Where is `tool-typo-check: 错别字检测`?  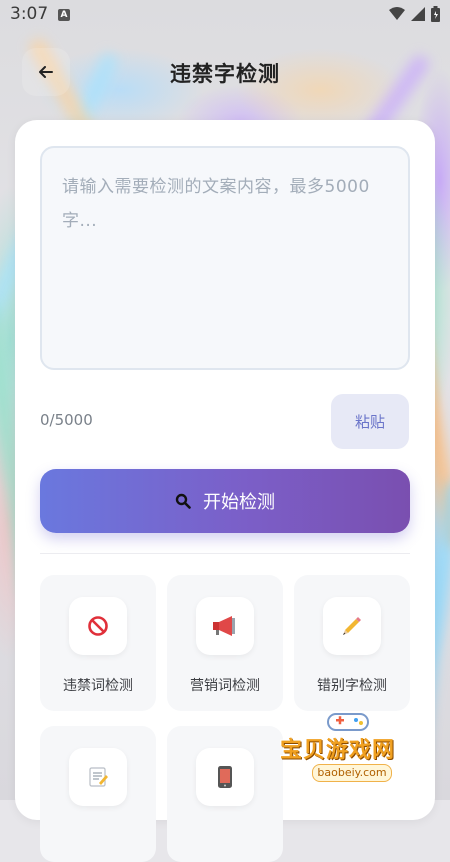
tool-typo-check: 错别字检测 is located at coordinates (352, 643).